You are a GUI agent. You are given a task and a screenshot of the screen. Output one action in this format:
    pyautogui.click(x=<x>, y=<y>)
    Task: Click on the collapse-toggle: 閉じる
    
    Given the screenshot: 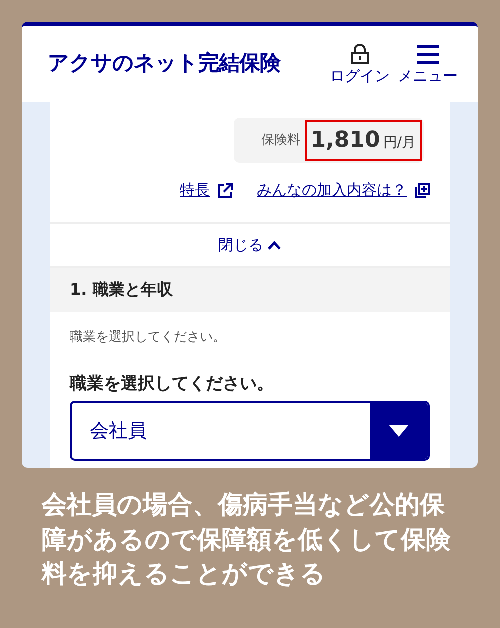 What is the action you would take?
    pyautogui.click(x=250, y=245)
    